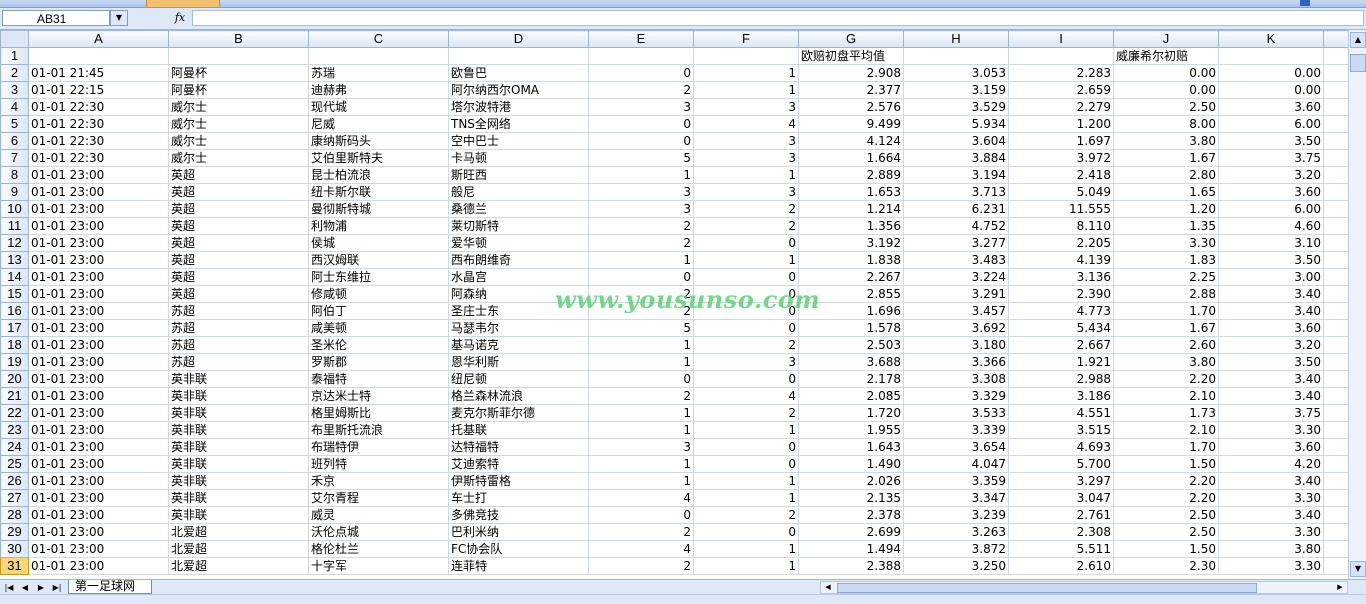  What do you see at coordinates (119, 18) in the screenshot?
I see `namebox-dropdown-icon: ▼` at bounding box center [119, 18].